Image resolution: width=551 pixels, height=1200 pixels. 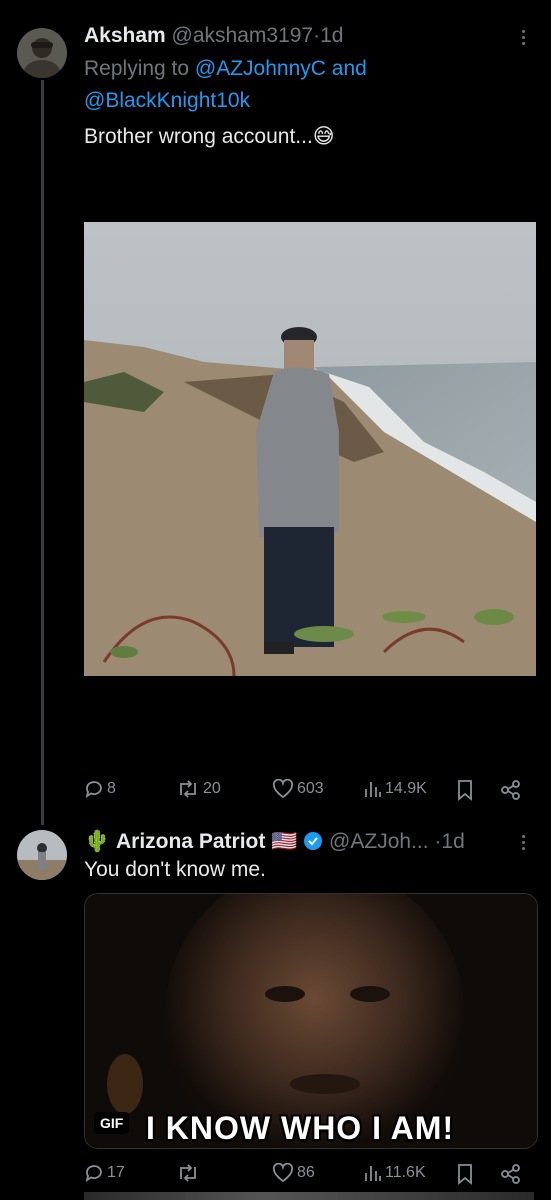 I want to click on reply-count: 8, so click(x=111, y=788).